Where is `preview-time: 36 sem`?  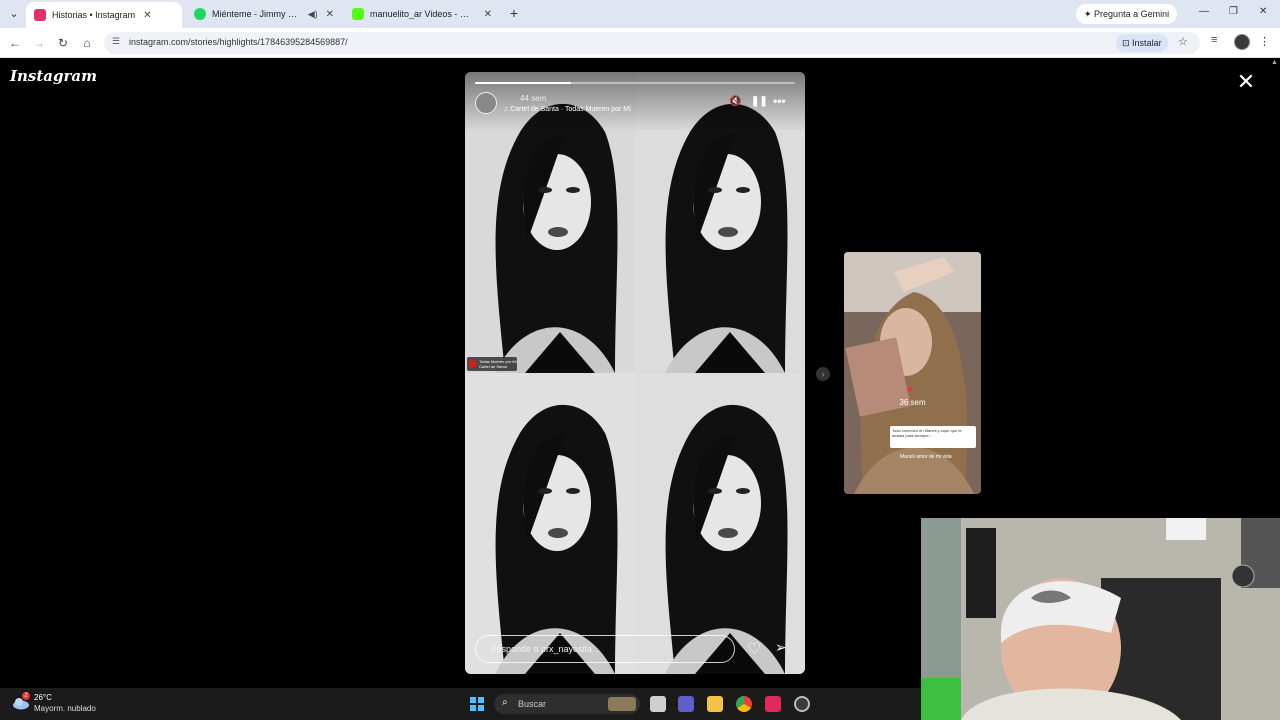 preview-time: 36 sem is located at coordinates (912, 402).